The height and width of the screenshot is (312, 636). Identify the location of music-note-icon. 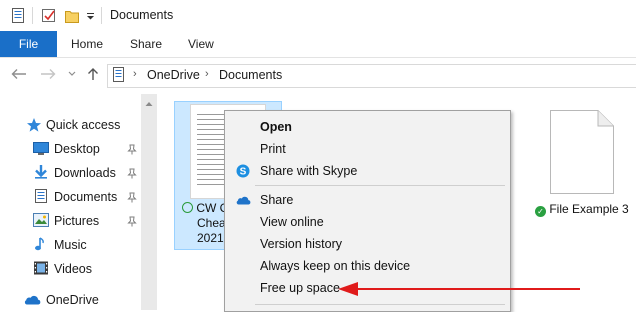
(39, 244).